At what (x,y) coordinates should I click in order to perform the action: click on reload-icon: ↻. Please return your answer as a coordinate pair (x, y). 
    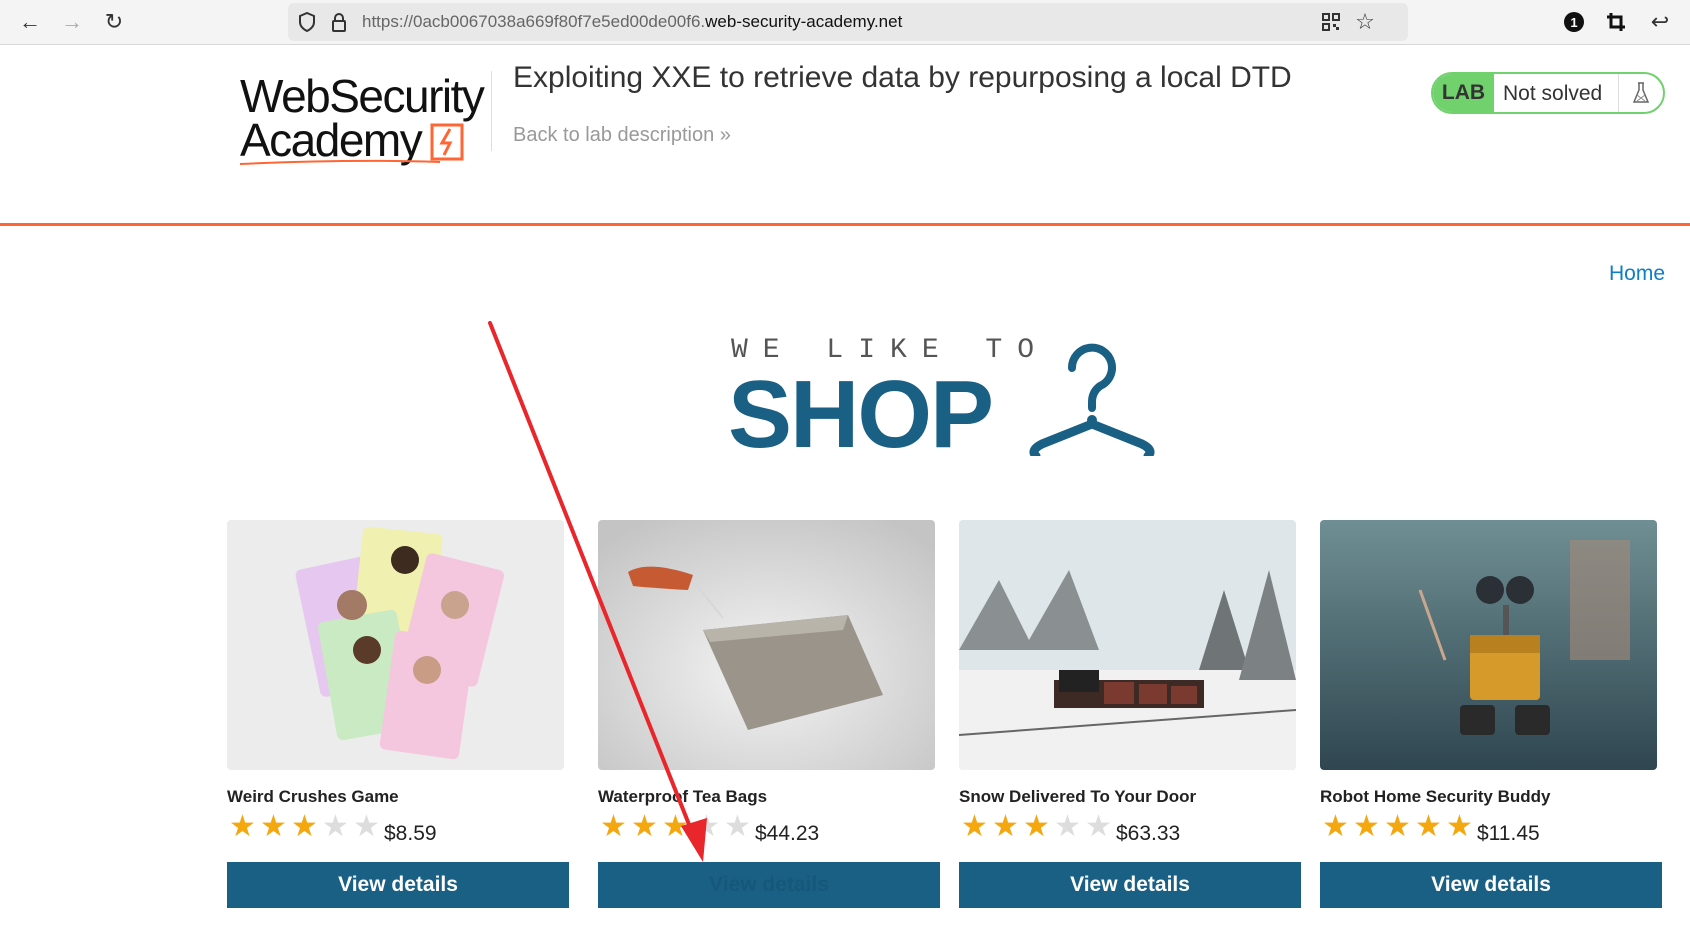
    Looking at the image, I should click on (114, 22).